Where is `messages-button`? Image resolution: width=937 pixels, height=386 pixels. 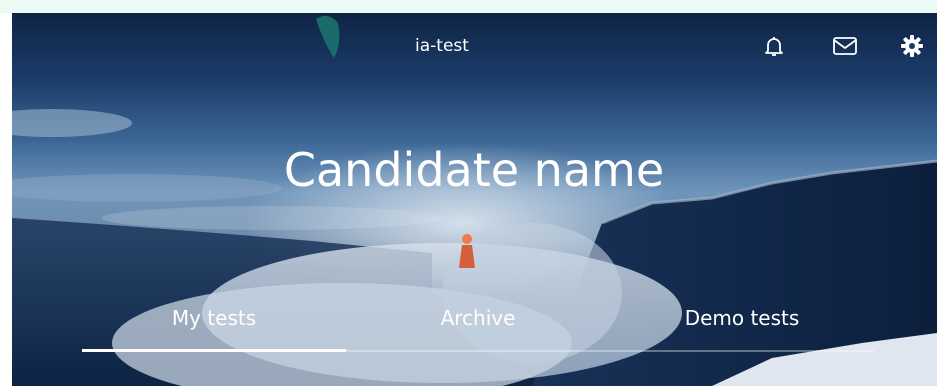 messages-button is located at coordinates (845, 46).